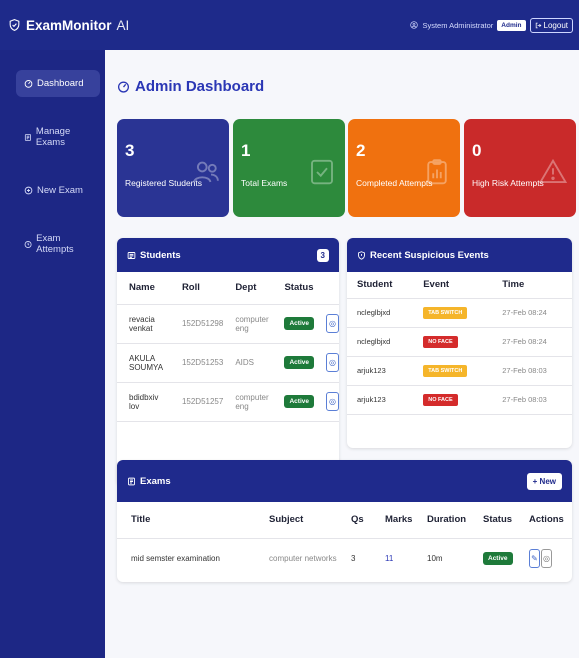 This screenshot has width=579, height=658. What do you see at coordinates (303, 558) in the screenshot?
I see `exam-subject: computer networks` at bounding box center [303, 558].